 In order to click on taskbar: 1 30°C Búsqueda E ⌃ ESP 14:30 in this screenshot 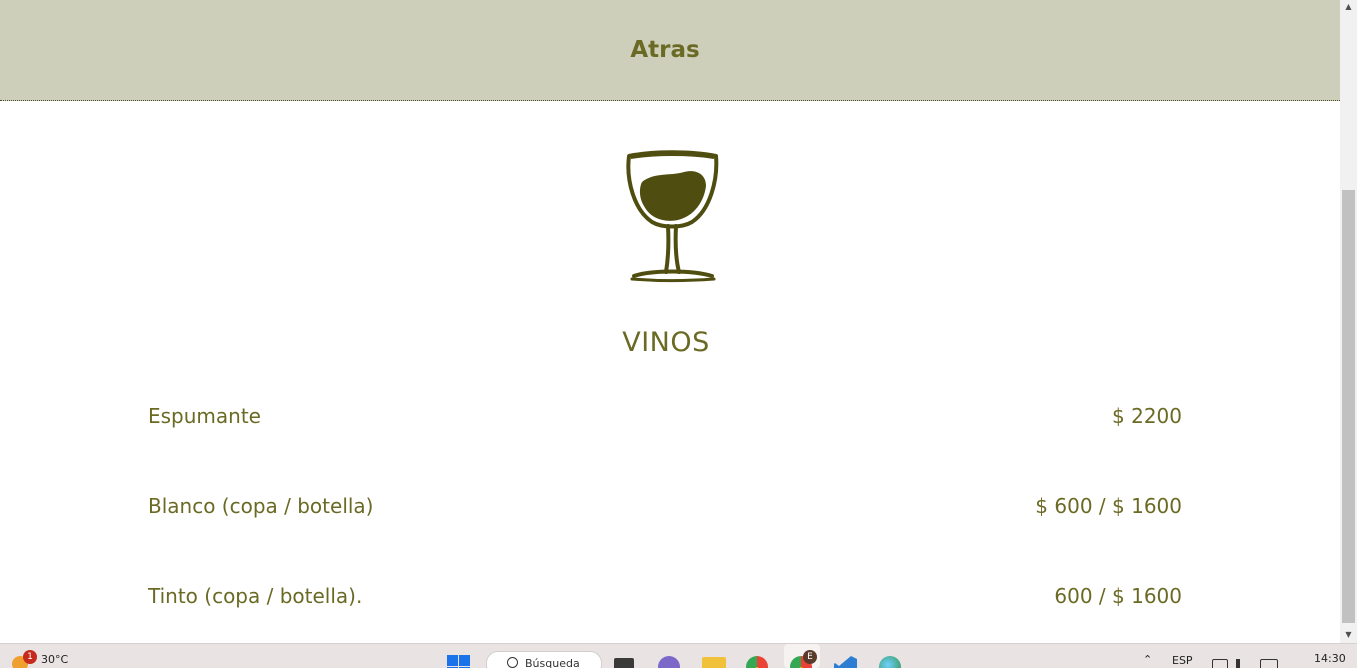, I will do `click(678, 655)`.